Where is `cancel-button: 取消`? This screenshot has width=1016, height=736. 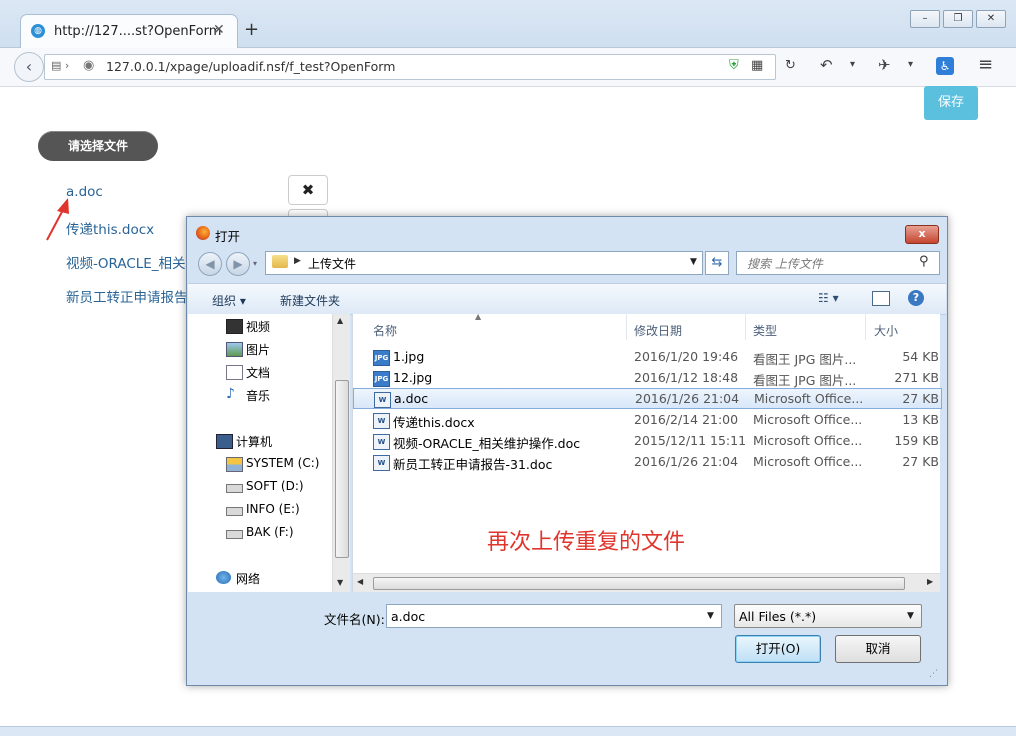 cancel-button: 取消 is located at coordinates (878, 649).